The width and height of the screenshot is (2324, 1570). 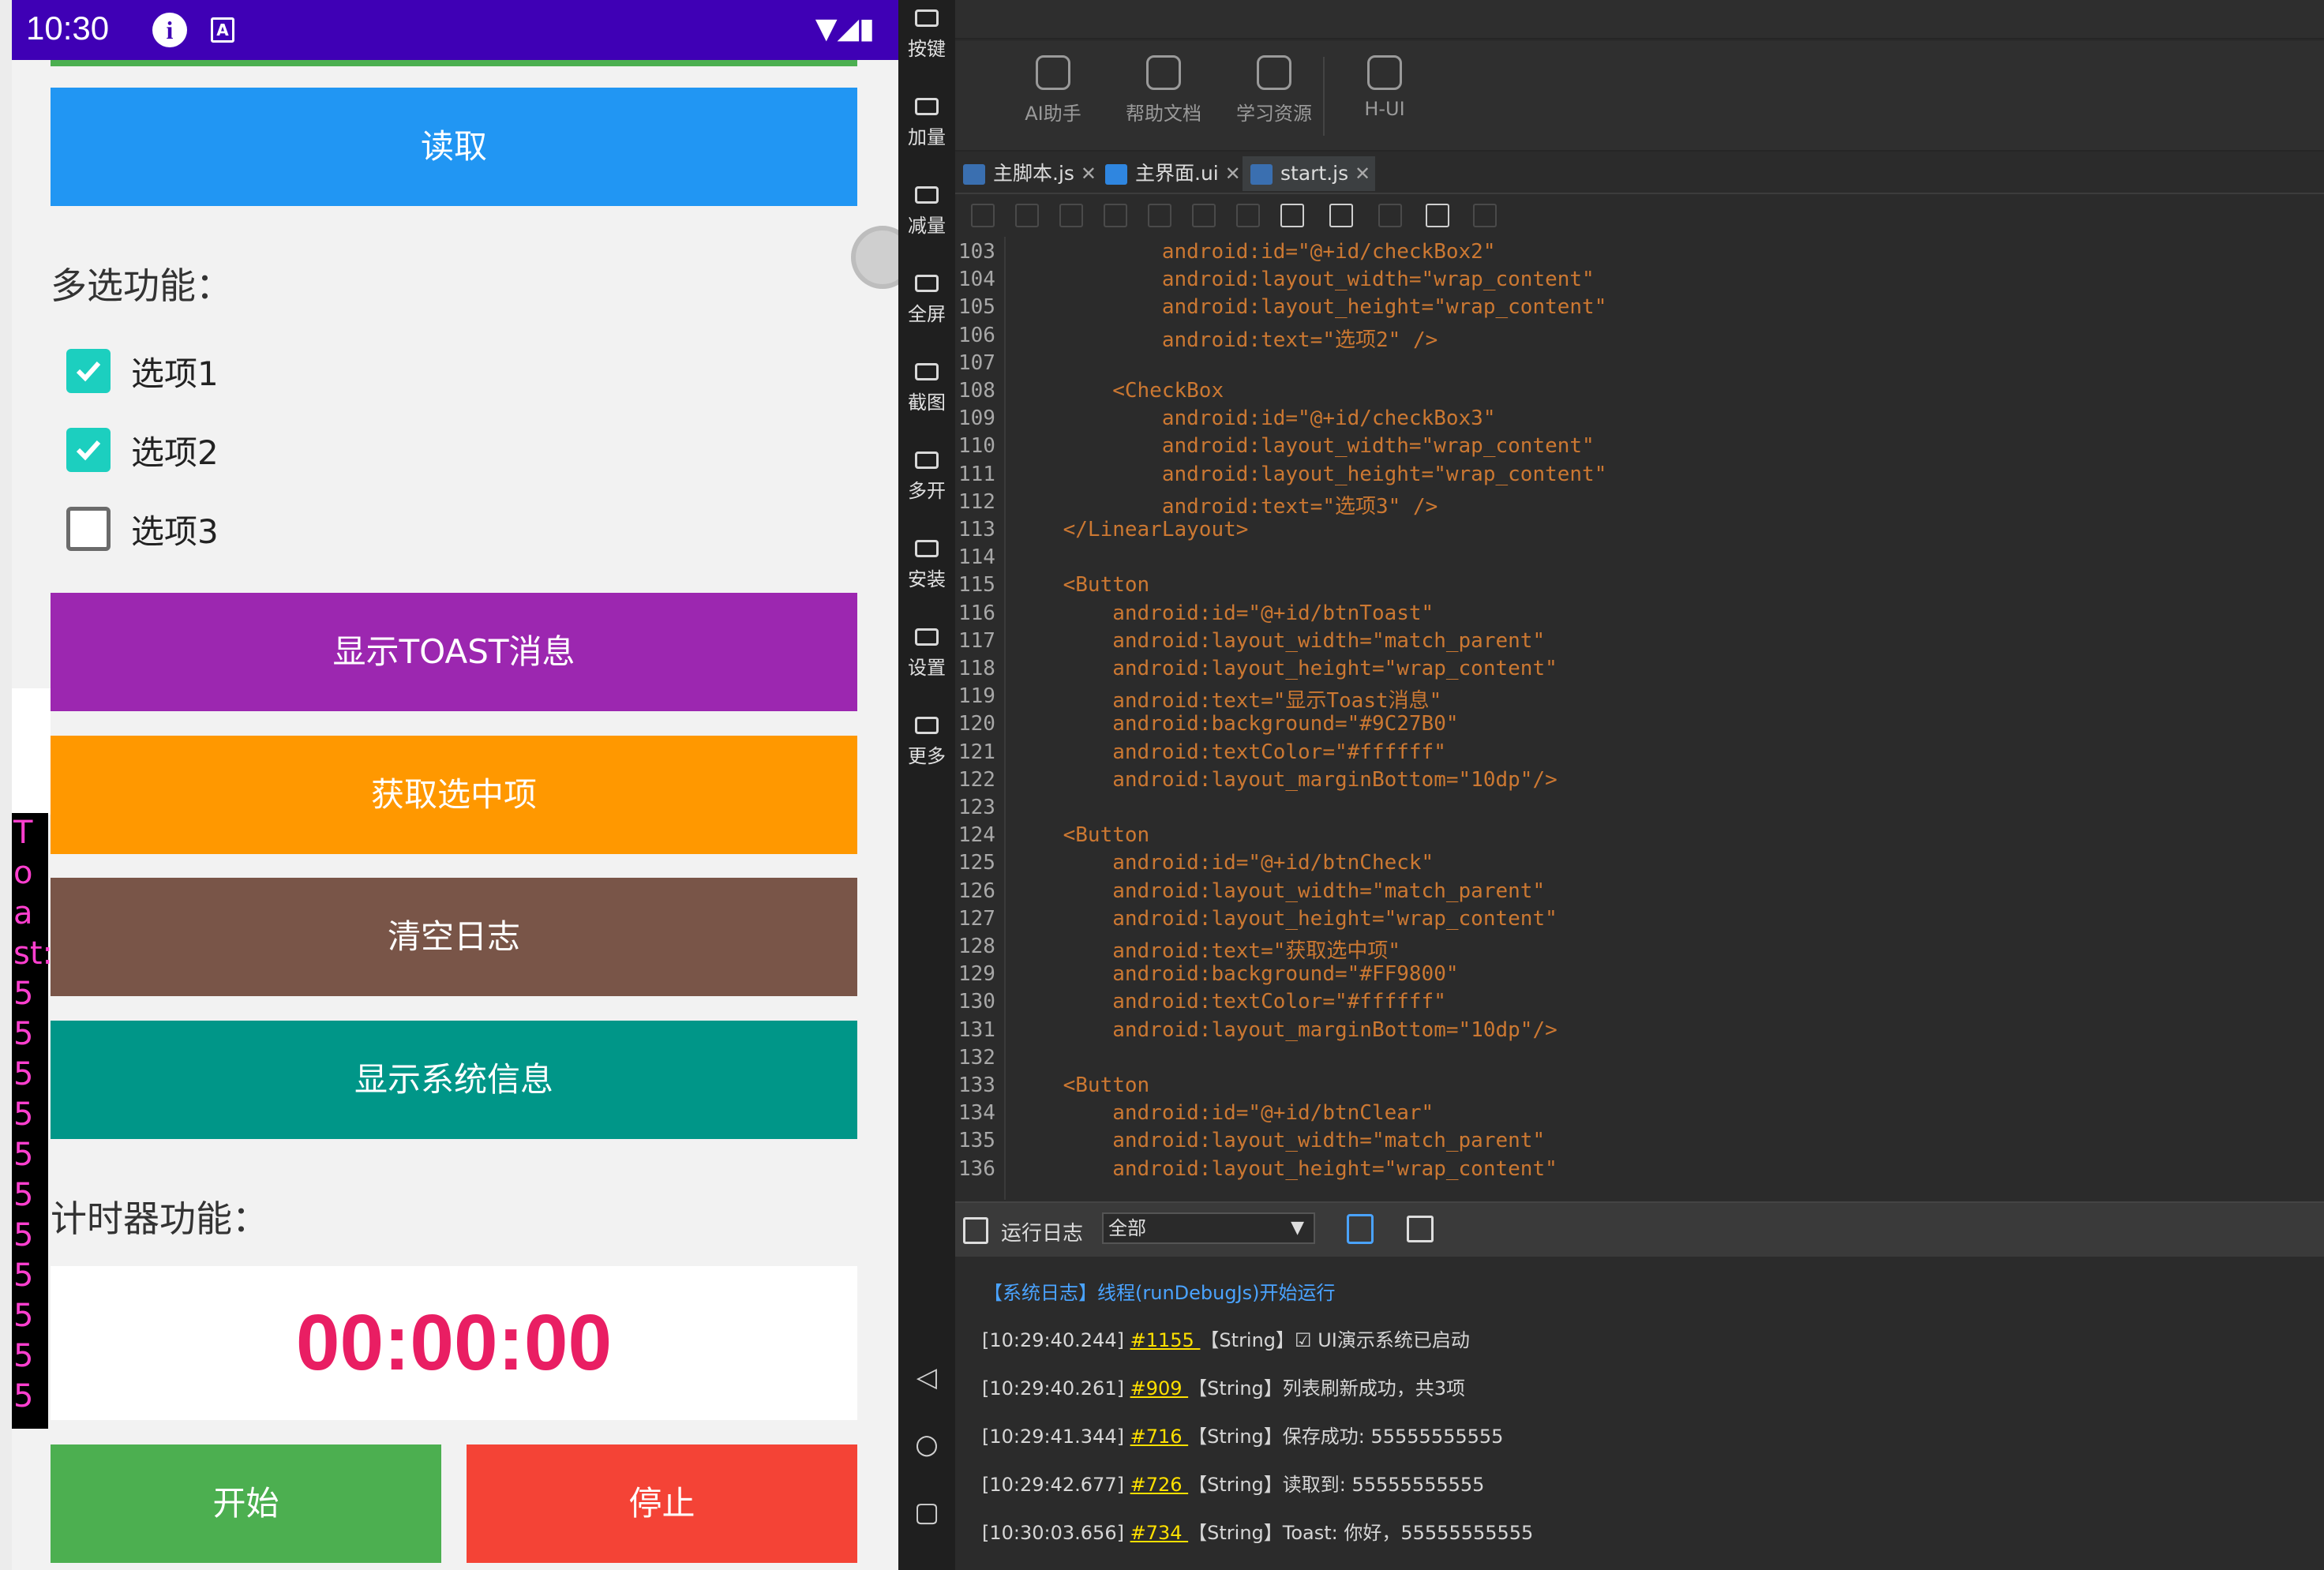 I want to click on tab-main-ui: 主界面.ui ✕, so click(x=1171, y=173).